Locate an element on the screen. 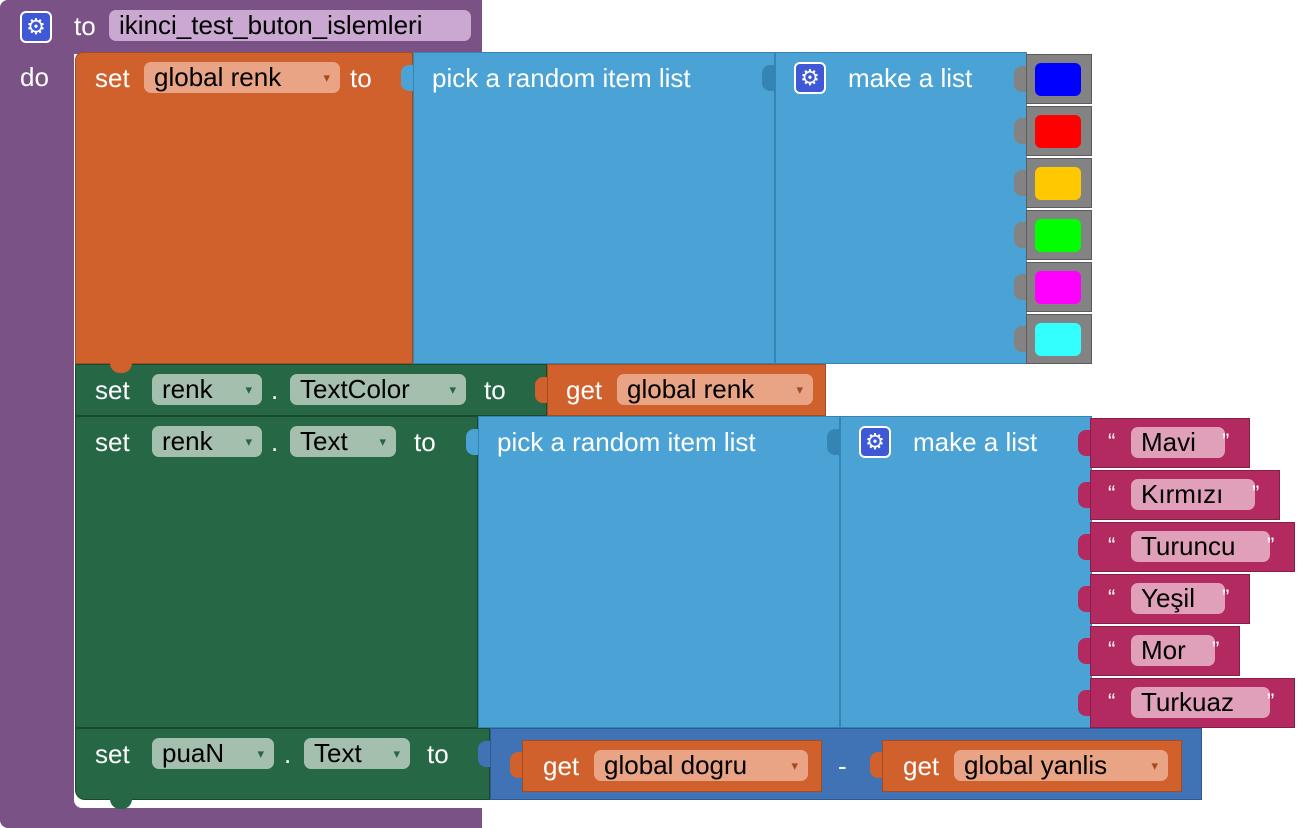  get-variable-dropdown: global renk ▾ is located at coordinates (715, 389).